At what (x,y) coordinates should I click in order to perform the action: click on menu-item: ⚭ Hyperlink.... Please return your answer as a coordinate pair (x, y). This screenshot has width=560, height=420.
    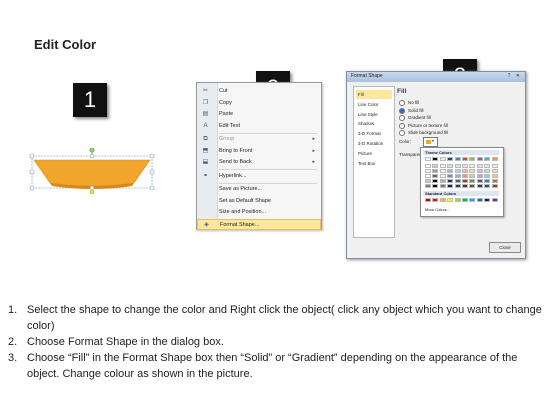
    Looking at the image, I should click on (259, 176).